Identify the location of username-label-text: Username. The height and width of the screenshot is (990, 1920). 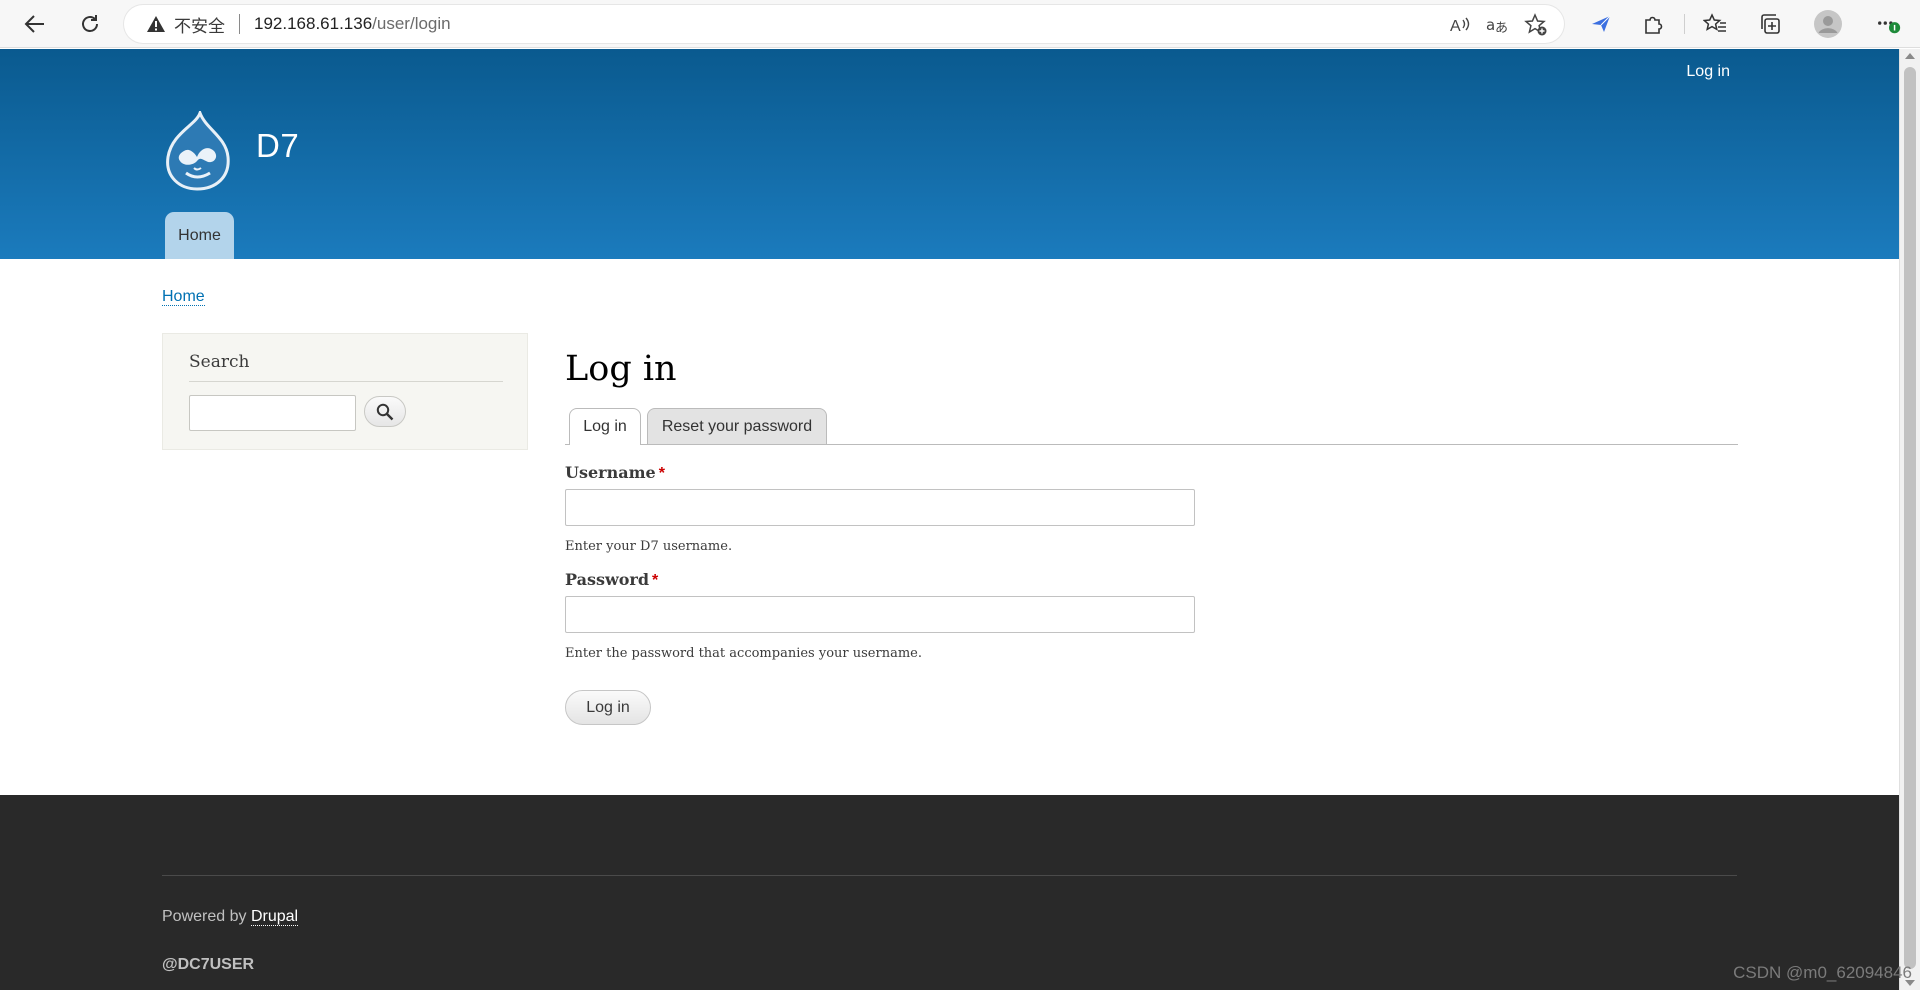
(610, 472).